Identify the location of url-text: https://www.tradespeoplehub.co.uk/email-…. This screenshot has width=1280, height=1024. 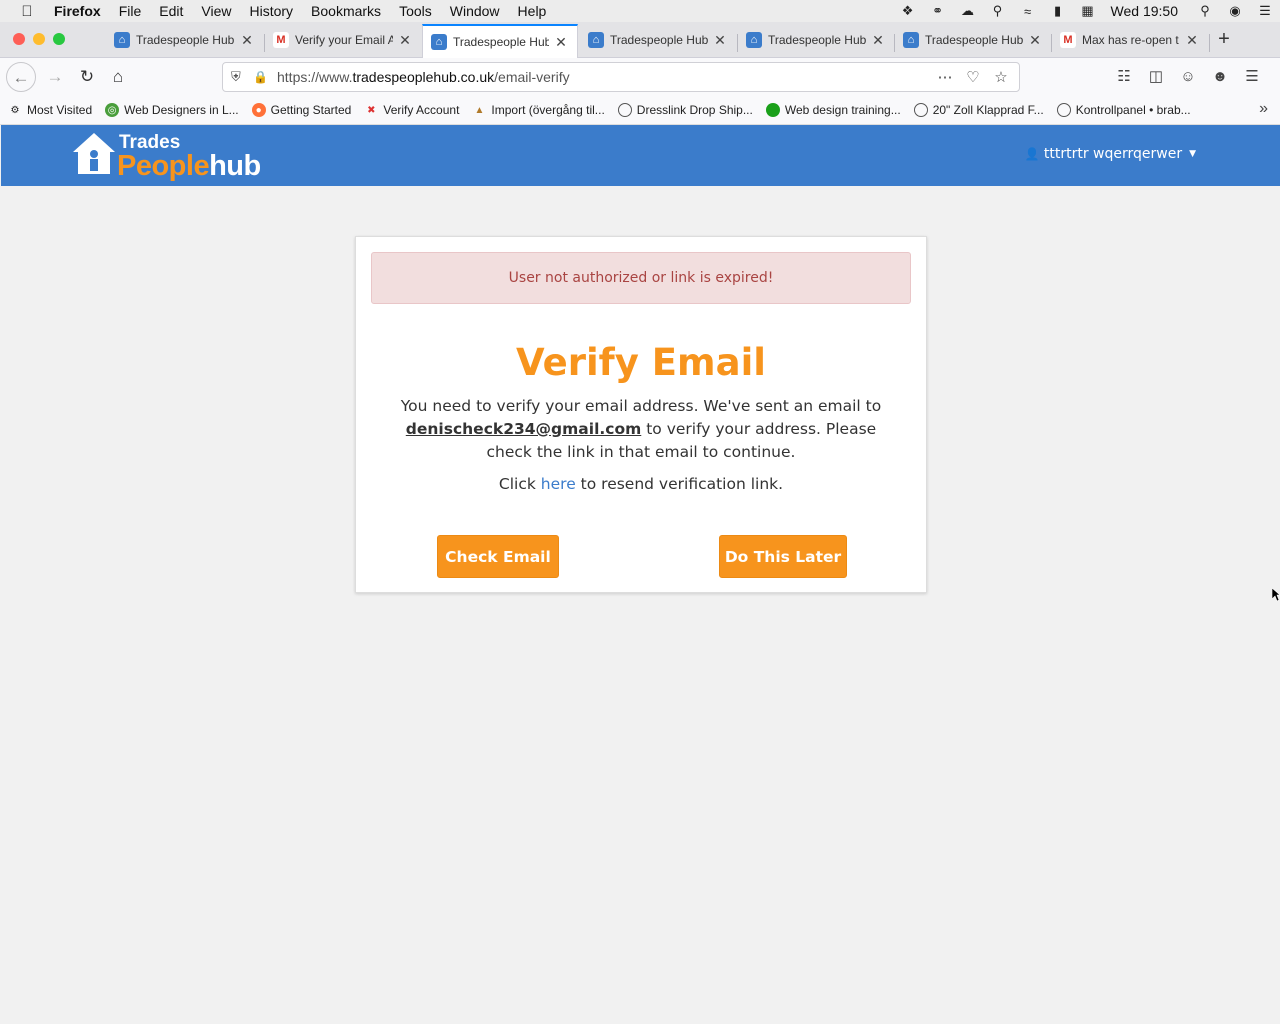
(423, 77).